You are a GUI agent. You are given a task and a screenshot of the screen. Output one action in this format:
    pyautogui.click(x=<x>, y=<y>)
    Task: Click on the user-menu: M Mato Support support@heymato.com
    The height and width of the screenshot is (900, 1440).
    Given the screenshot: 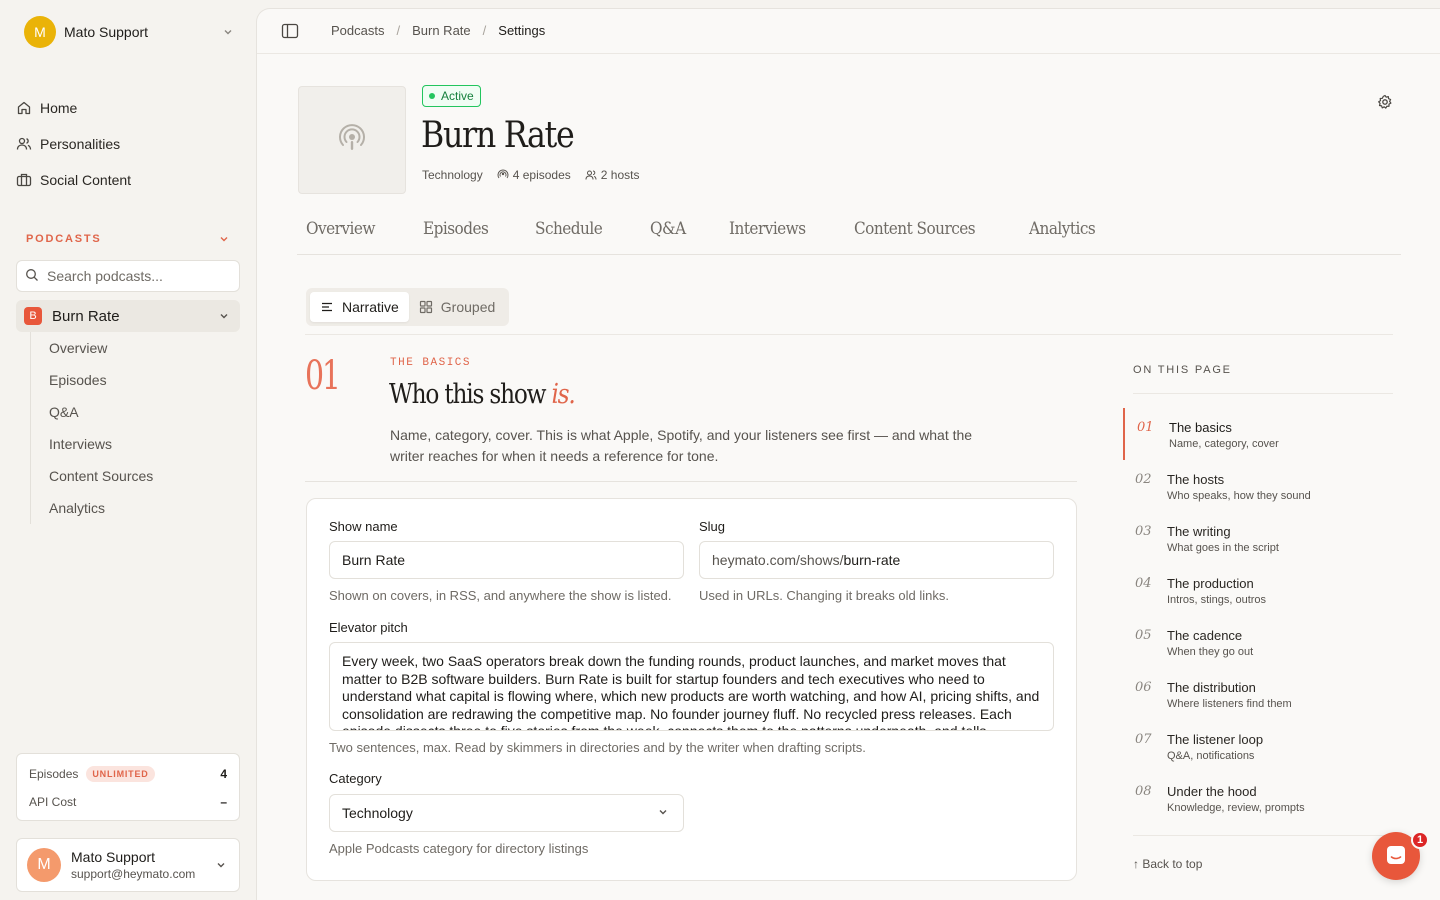 What is the action you would take?
    pyautogui.click(x=128, y=865)
    